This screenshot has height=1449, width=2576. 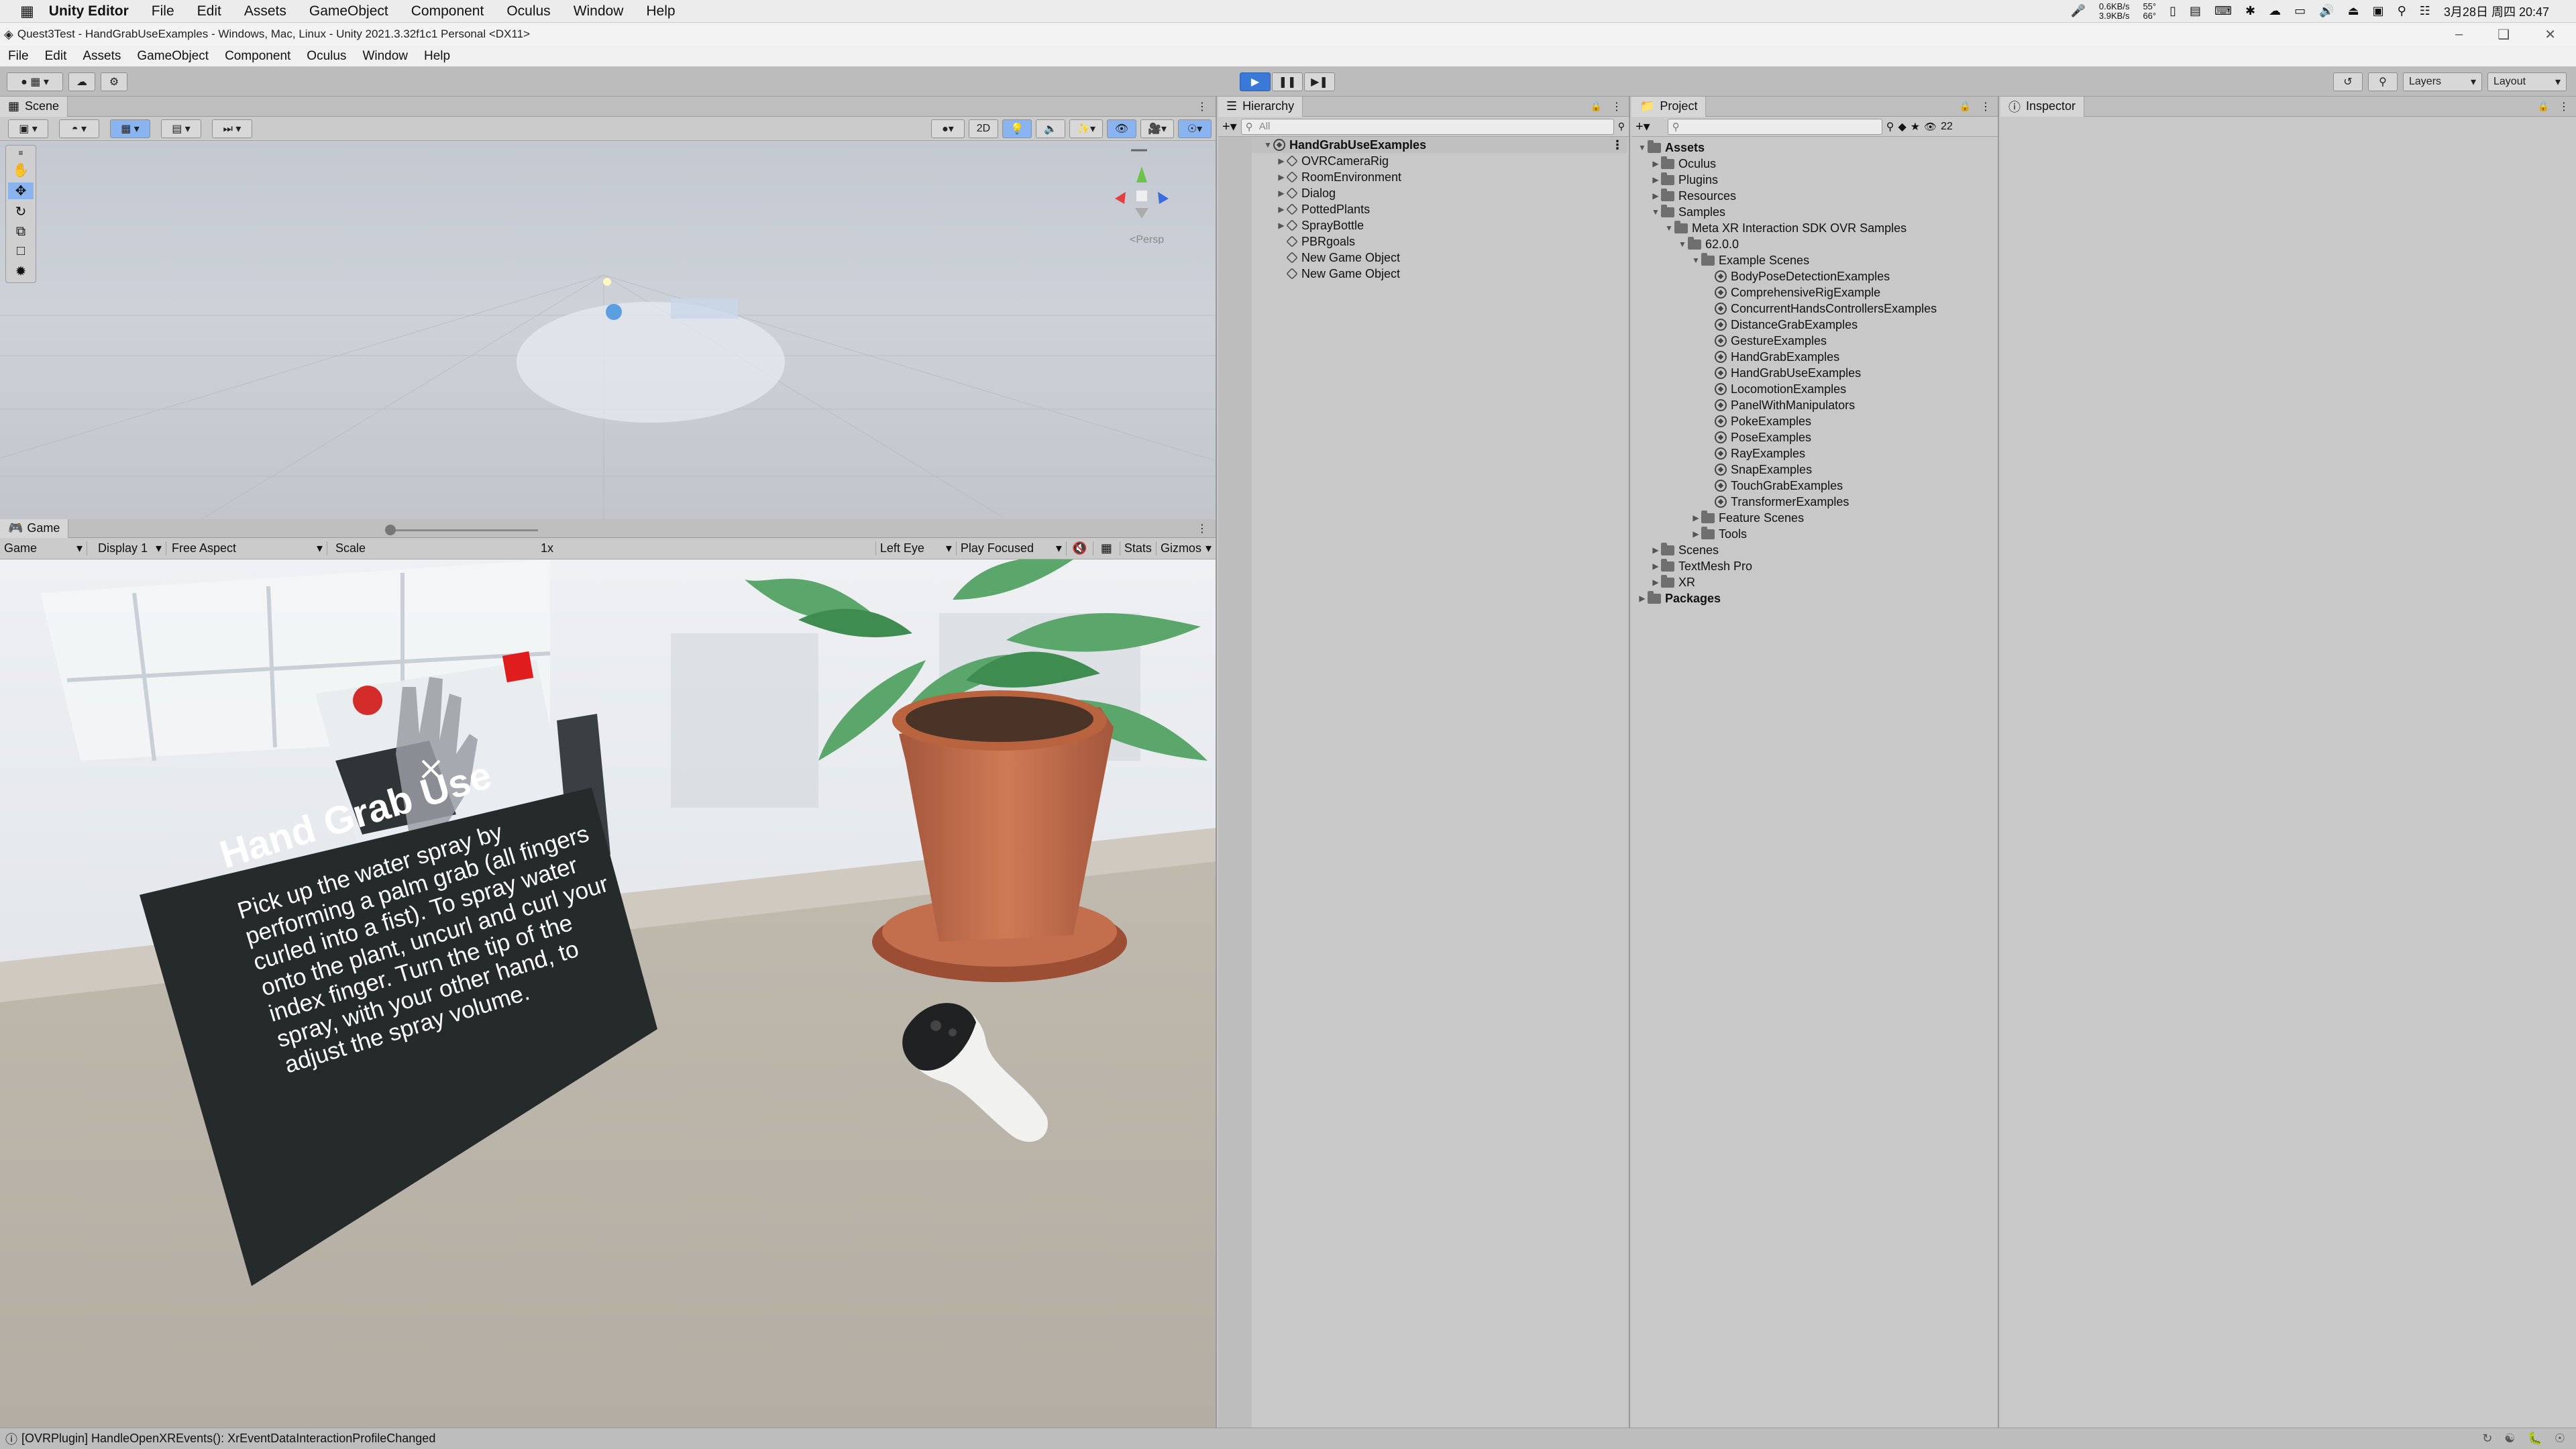 I want to click on project-item: LocomotionExamples, so click(x=1816, y=389).